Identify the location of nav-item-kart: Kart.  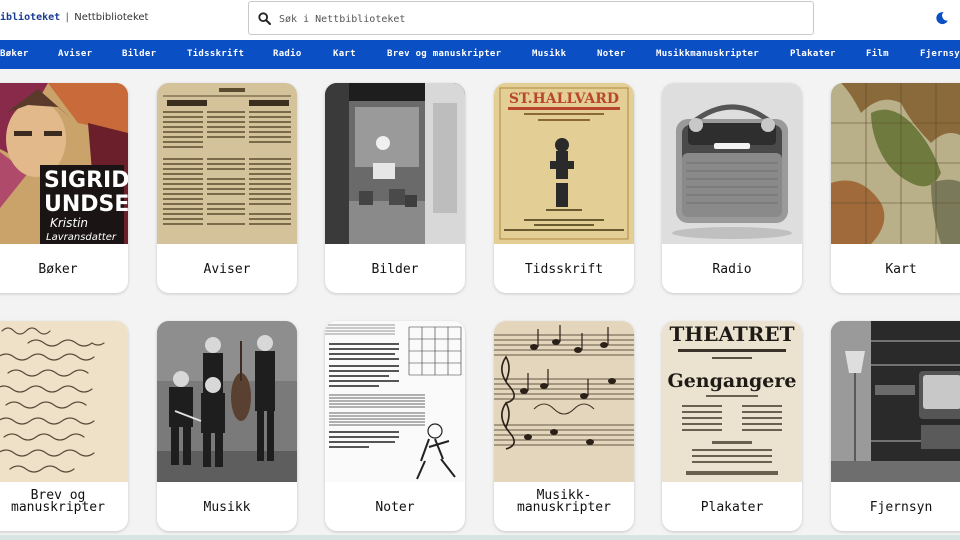
(344, 54).